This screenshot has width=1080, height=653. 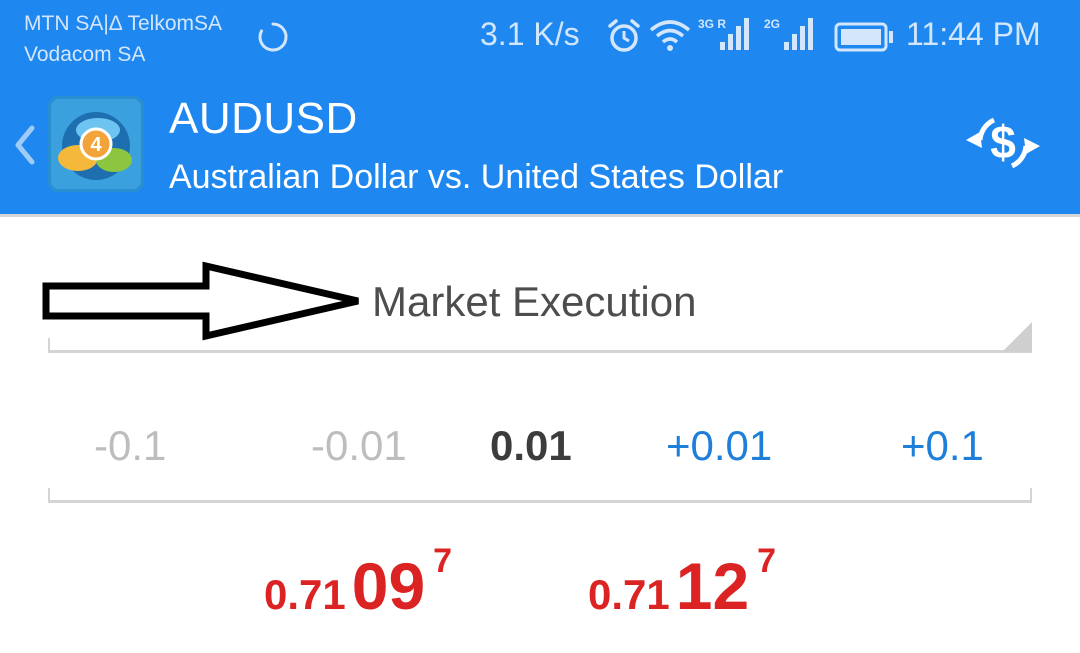 I want to click on bid-price: 0.7109 7, so click(x=358, y=585).